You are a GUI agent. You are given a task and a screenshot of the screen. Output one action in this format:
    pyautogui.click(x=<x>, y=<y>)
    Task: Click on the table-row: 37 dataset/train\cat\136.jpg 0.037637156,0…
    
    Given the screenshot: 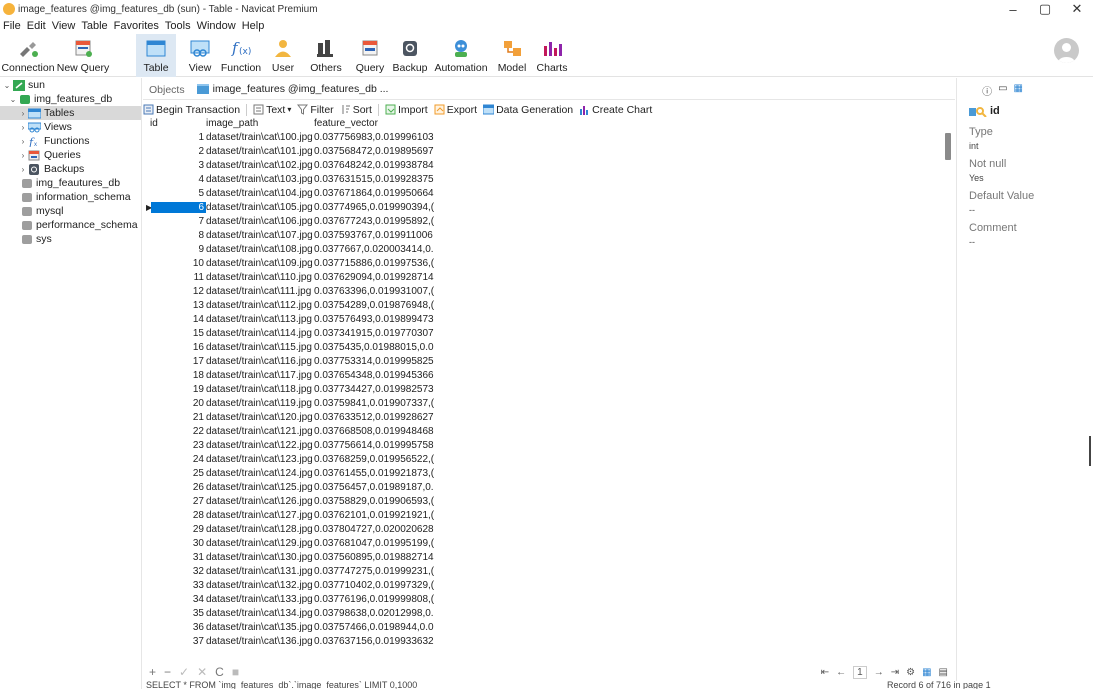 What is the action you would take?
    pyautogui.click(x=544, y=641)
    